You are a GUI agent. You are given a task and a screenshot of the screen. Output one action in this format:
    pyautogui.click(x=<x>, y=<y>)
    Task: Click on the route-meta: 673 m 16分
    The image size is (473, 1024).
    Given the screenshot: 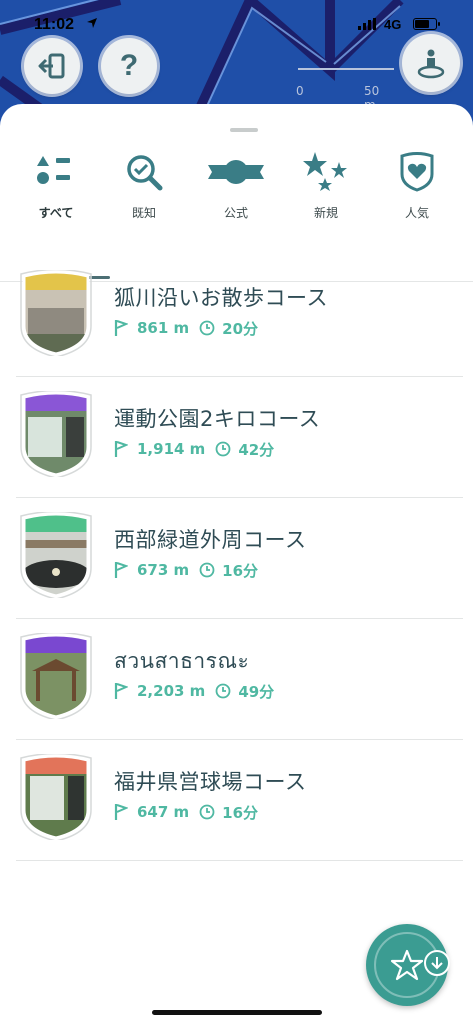 What is the action you would take?
    pyautogui.click(x=186, y=570)
    